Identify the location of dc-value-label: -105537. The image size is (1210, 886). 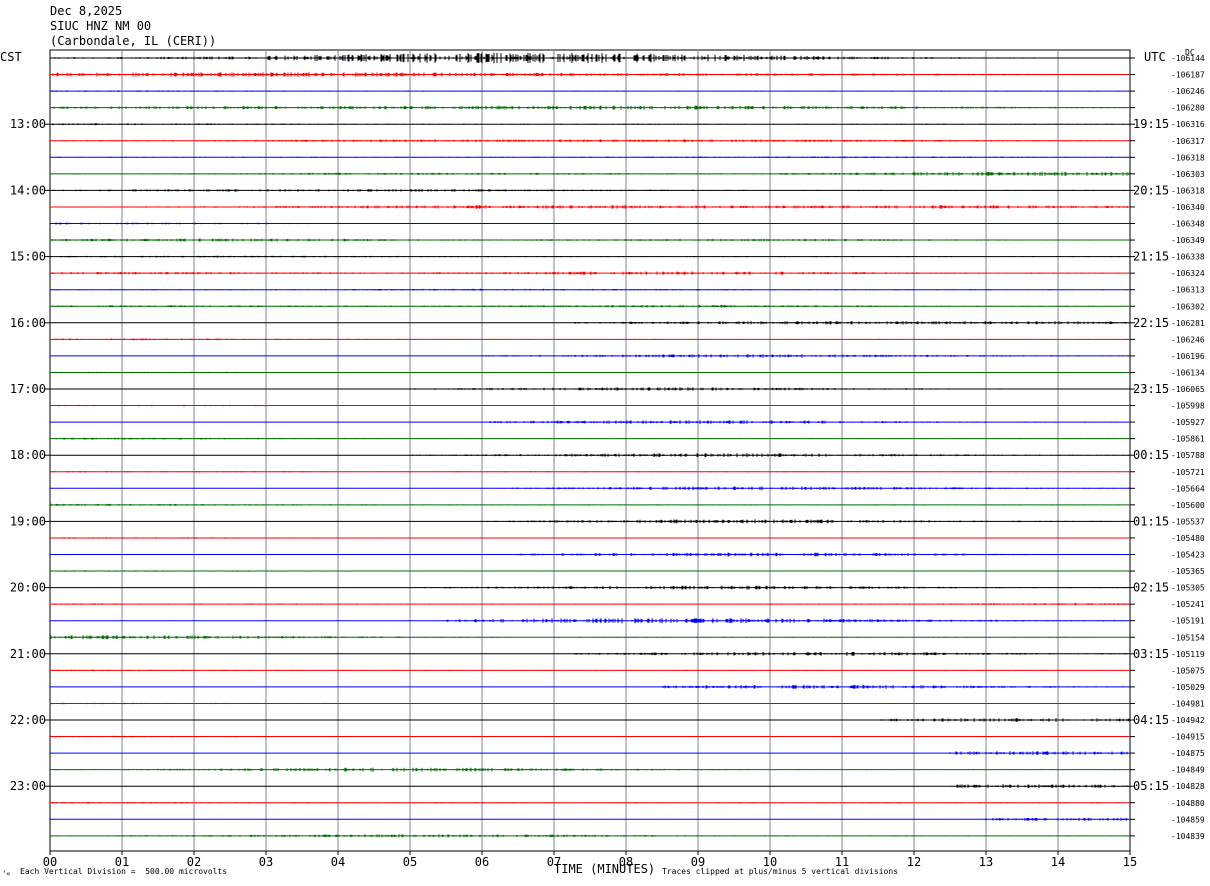
(1188, 521).